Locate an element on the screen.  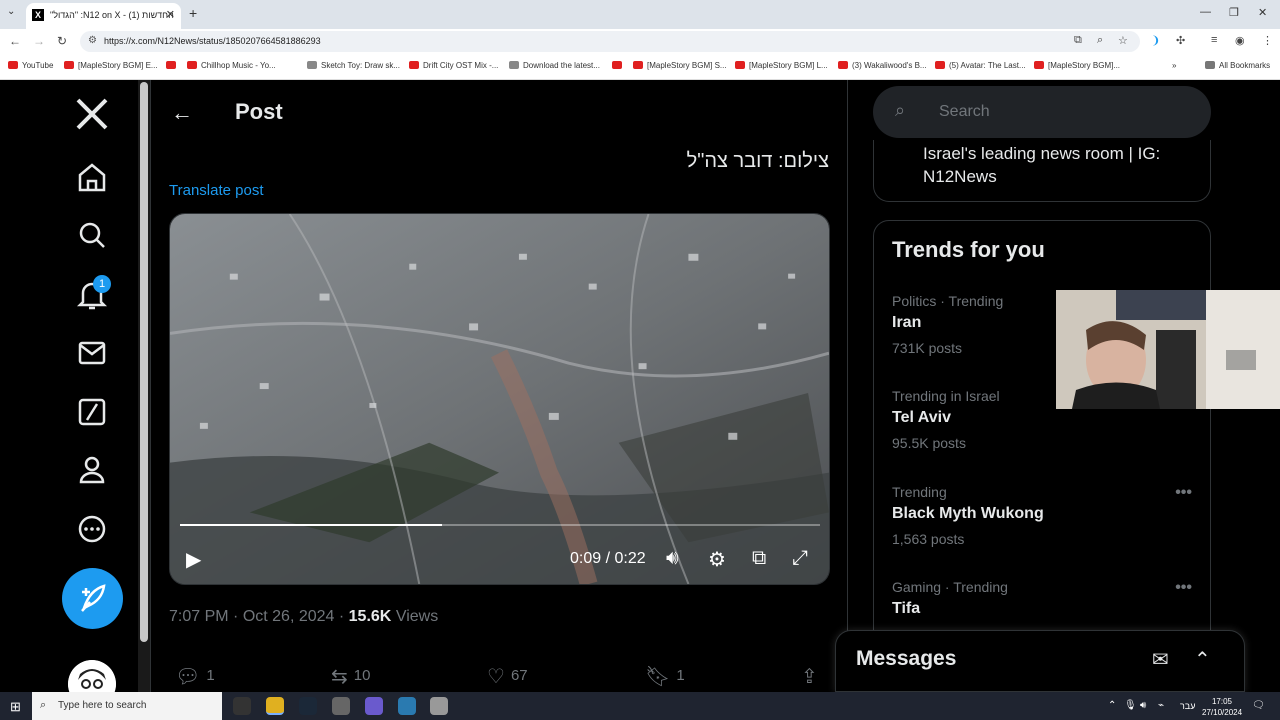
expand-drawer-icon: ⌃ is located at coordinates (1202, 659).